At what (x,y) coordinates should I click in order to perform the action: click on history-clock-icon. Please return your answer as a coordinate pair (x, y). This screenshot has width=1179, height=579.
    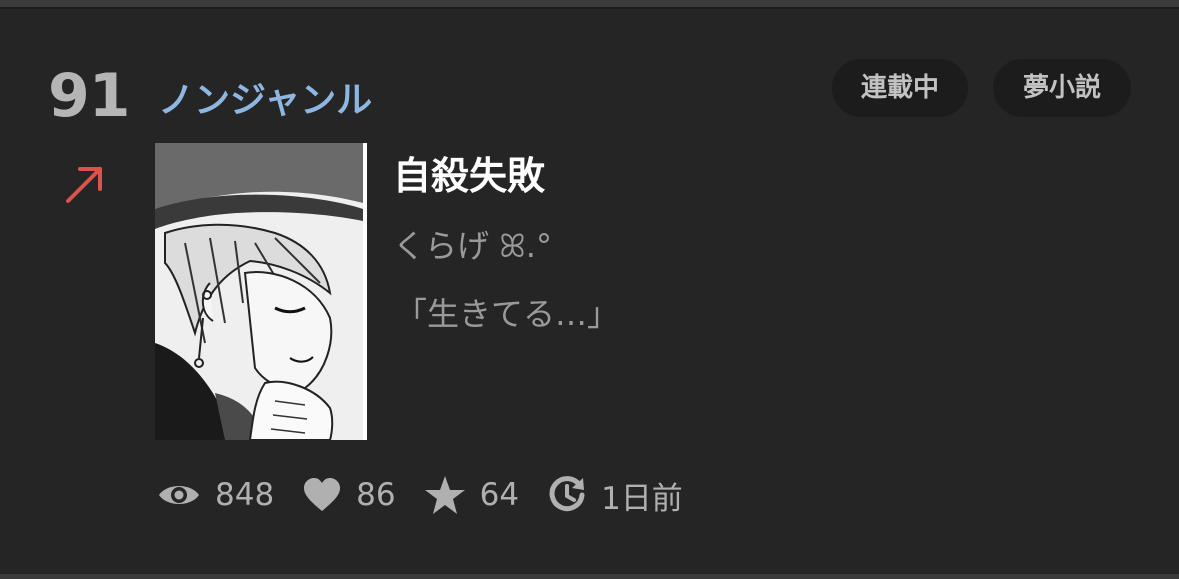
    Looking at the image, I should click on (567, 494).